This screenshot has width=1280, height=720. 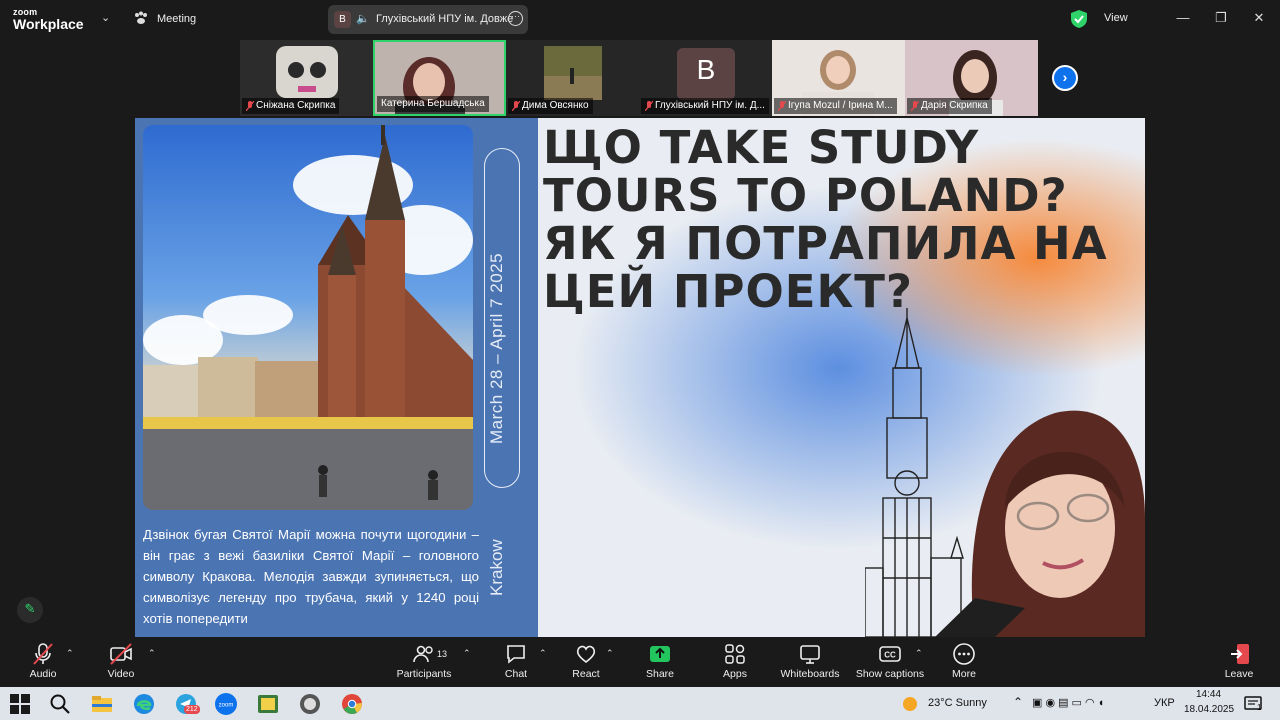 I want to click on weather-sun-icon, so click(x=910, y=704).